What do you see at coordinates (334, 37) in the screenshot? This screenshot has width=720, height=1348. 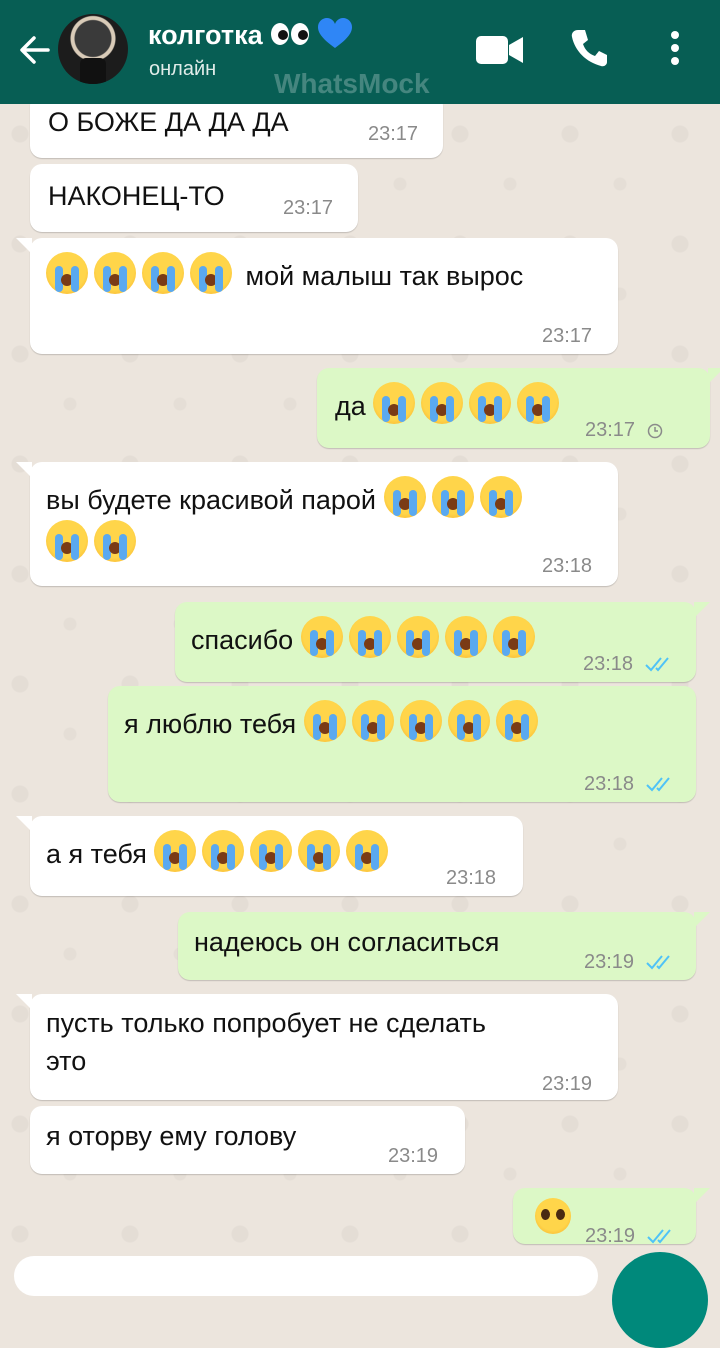 I see `blue-heart-icon` at bounding box center [334, 37].